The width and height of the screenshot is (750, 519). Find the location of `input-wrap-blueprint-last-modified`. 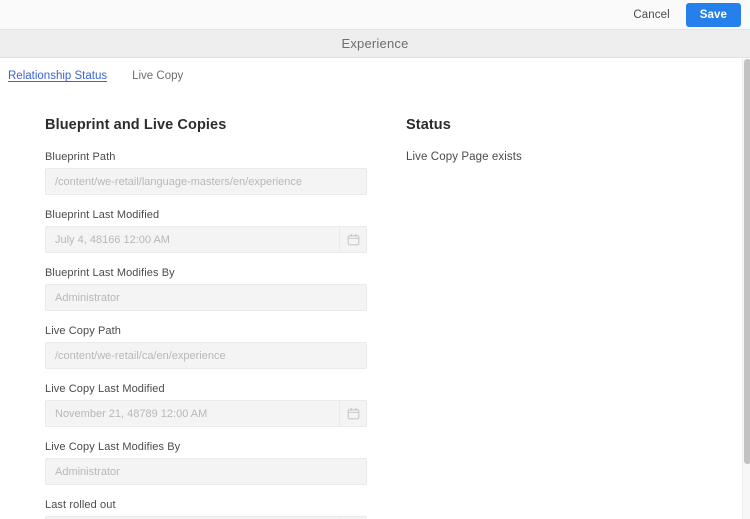

input-wrap-blueprint-last-modified is located at coordinates (206, 239).